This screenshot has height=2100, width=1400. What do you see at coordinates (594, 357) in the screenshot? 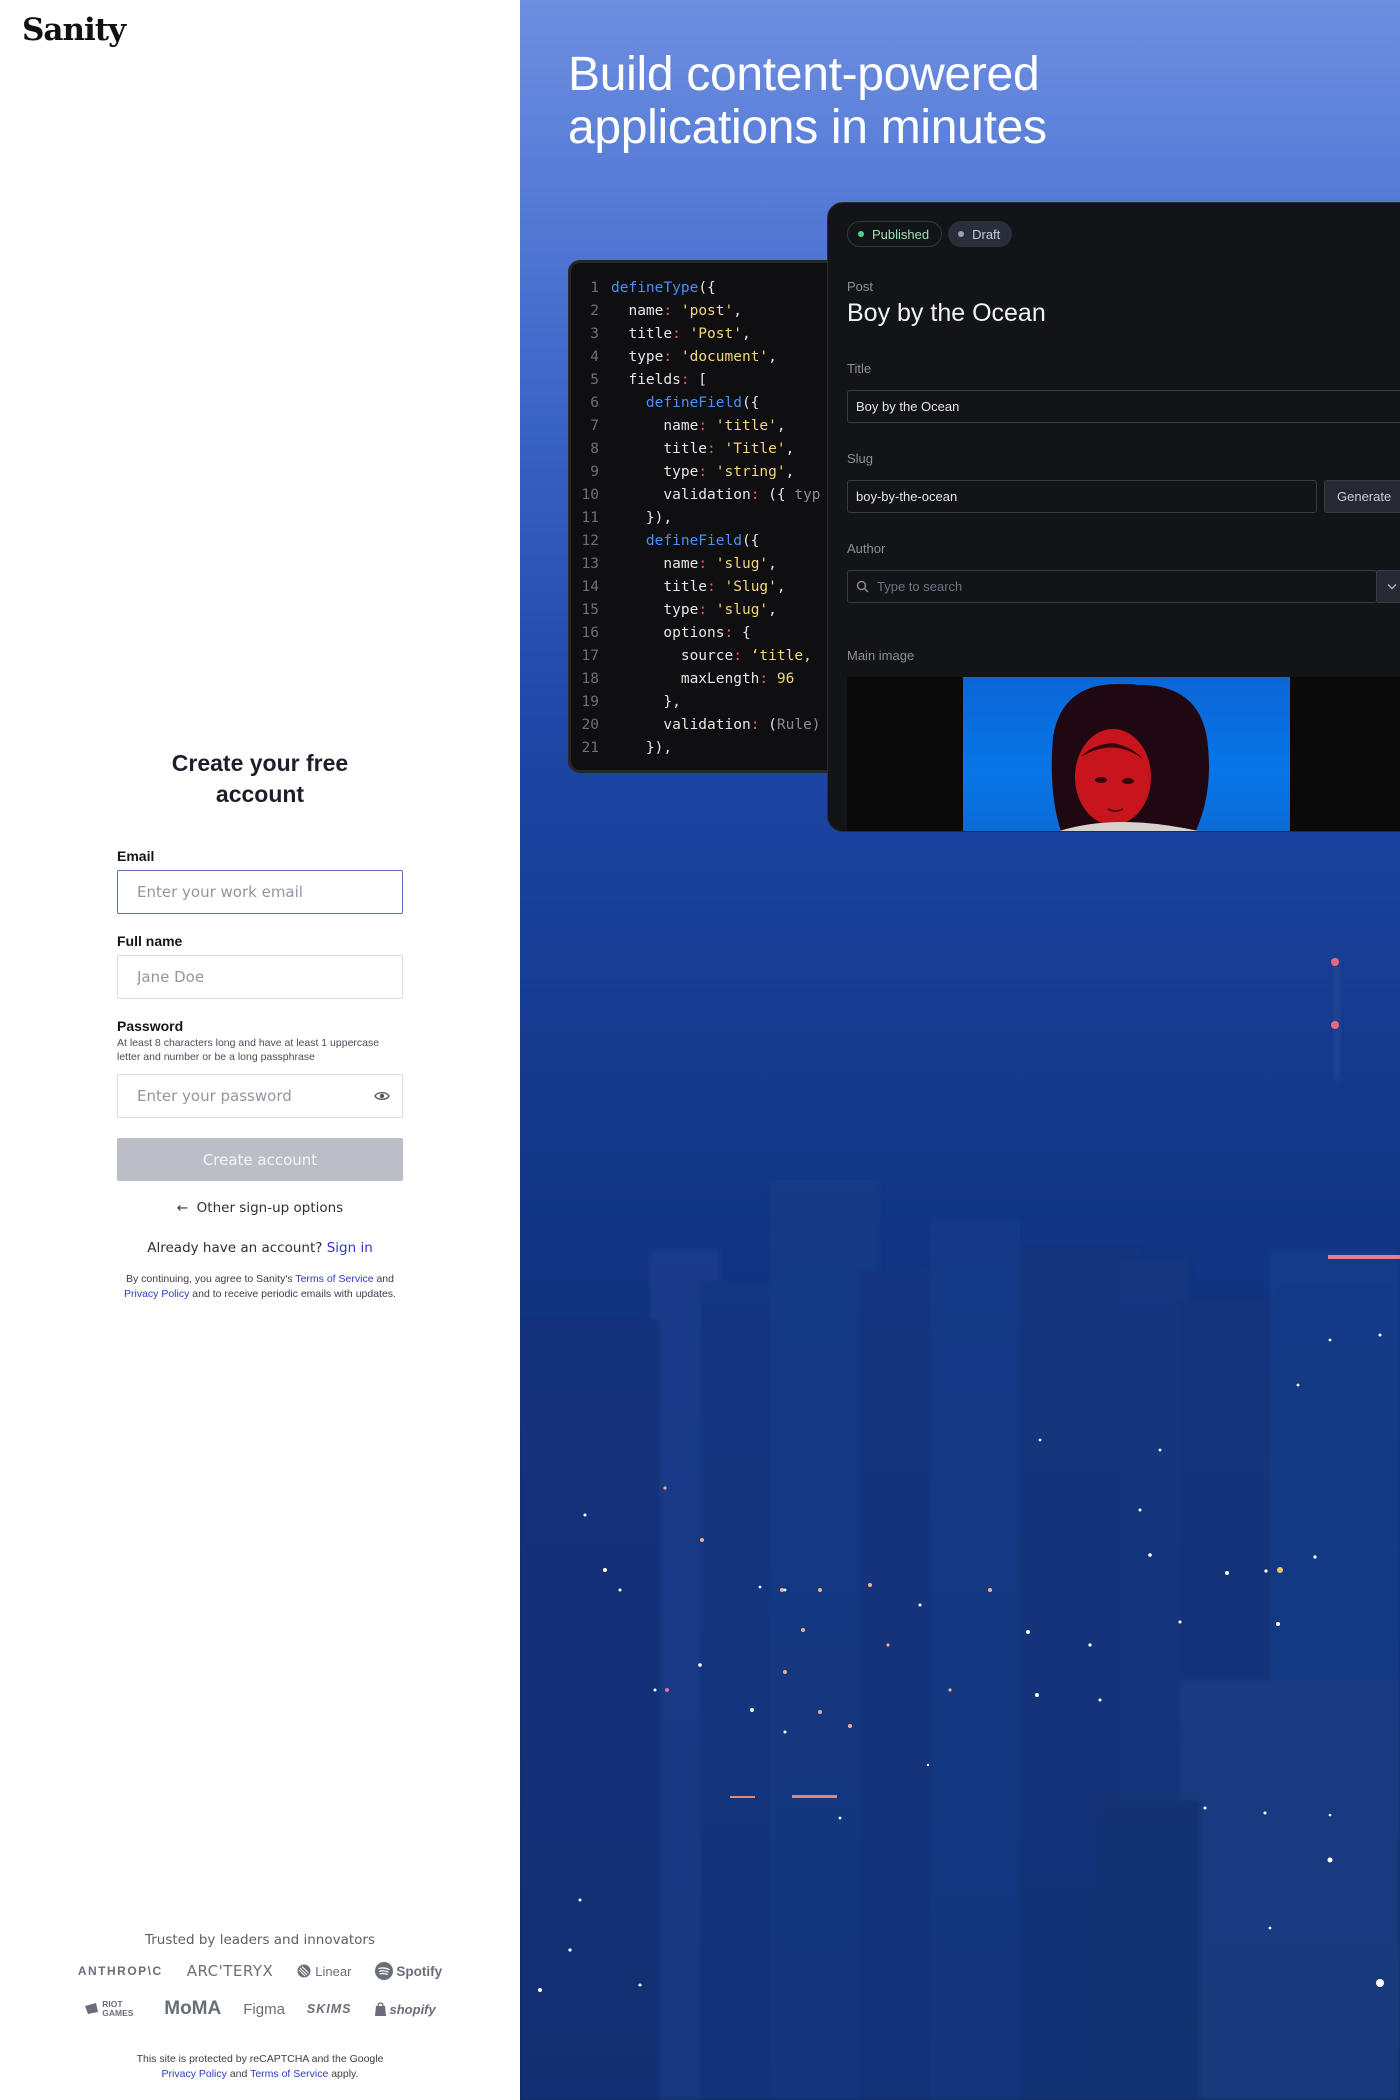
I see `line-number: 4` at bounding box center [594, 357].